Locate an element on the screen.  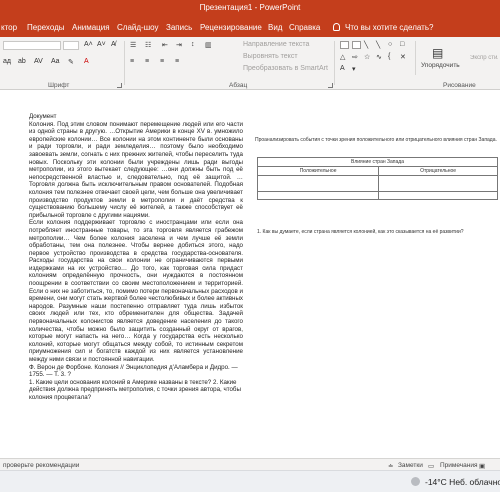
paragraph-dialog-launcher-icon is located at coordinates (330, 85).